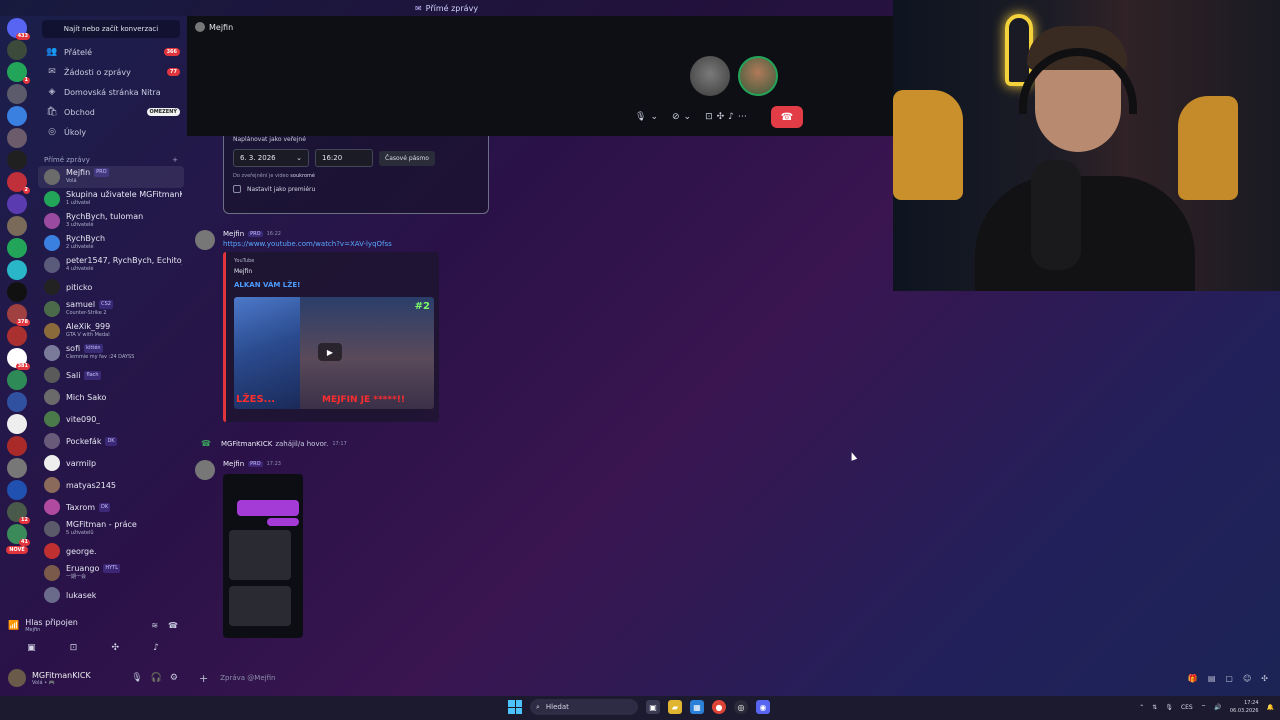 The width and height of the screenshot is (1280, 720). Describe the element at coordinates (246, 444) in the screenshot. I see `call-event-user: MGFitmanKICK` at that location.